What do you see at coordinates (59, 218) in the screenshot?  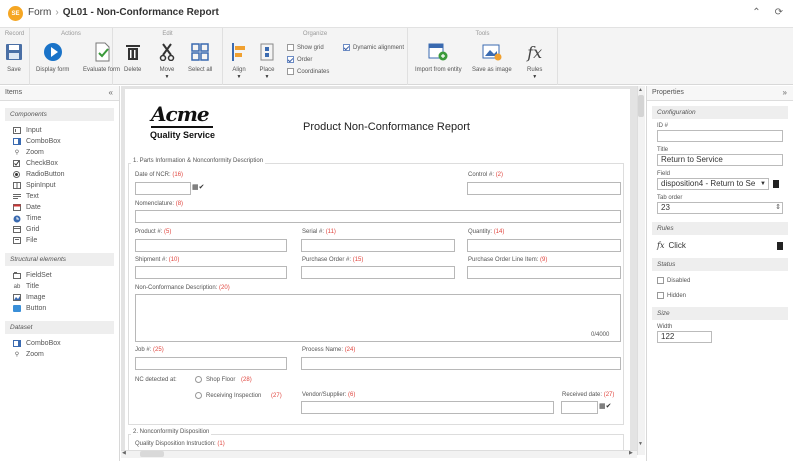 I see `component-time: Time` at bounding box center [59, 218].